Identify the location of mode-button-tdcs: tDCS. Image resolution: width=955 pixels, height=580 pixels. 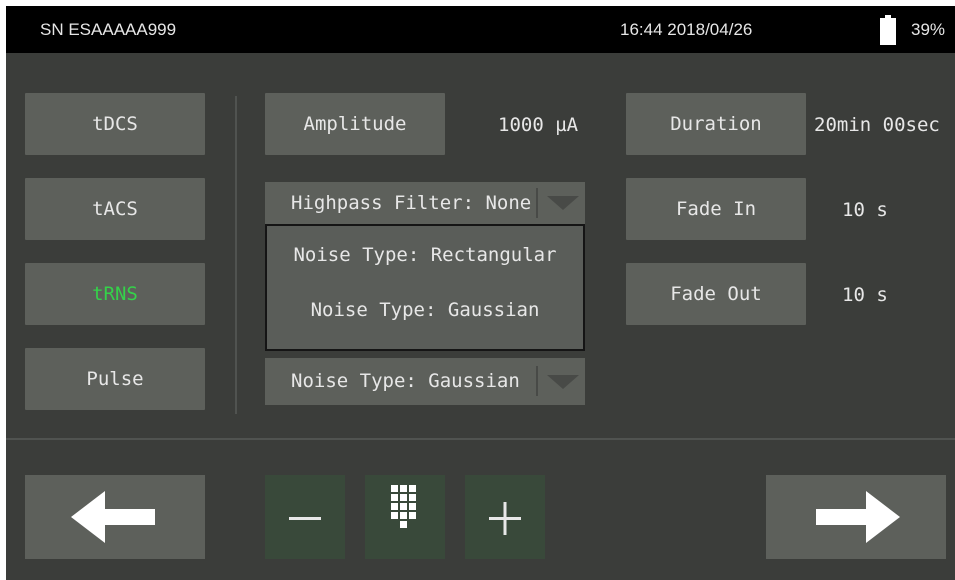
(115, 124).